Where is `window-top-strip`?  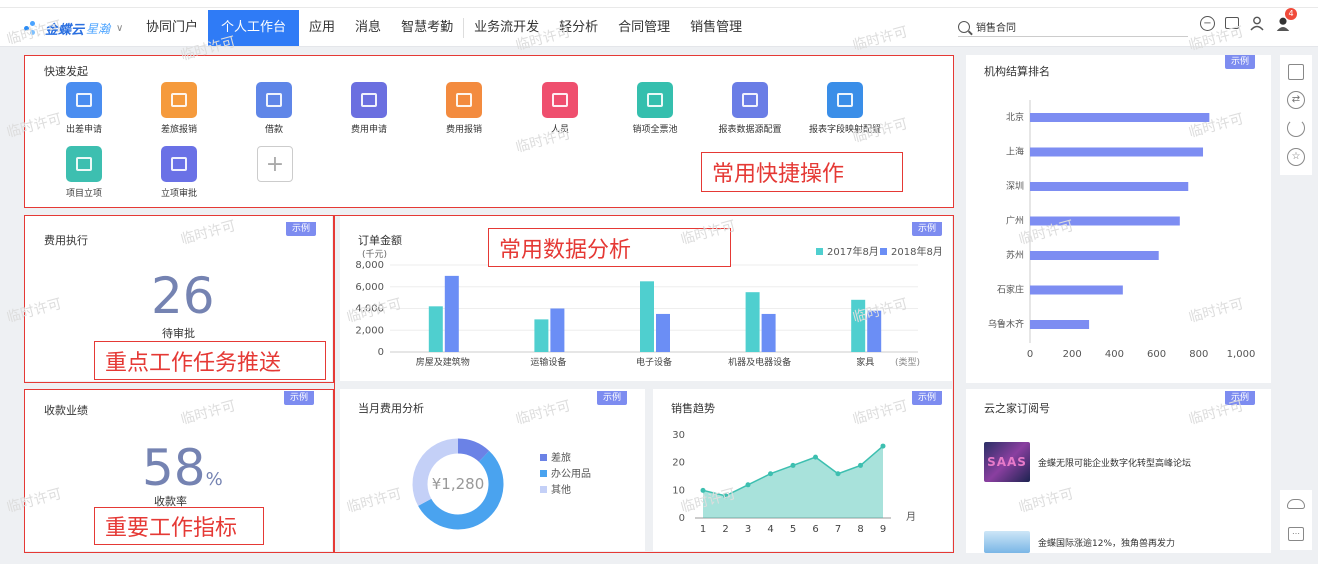 window-top-strip is located at coordinates (659, 4).